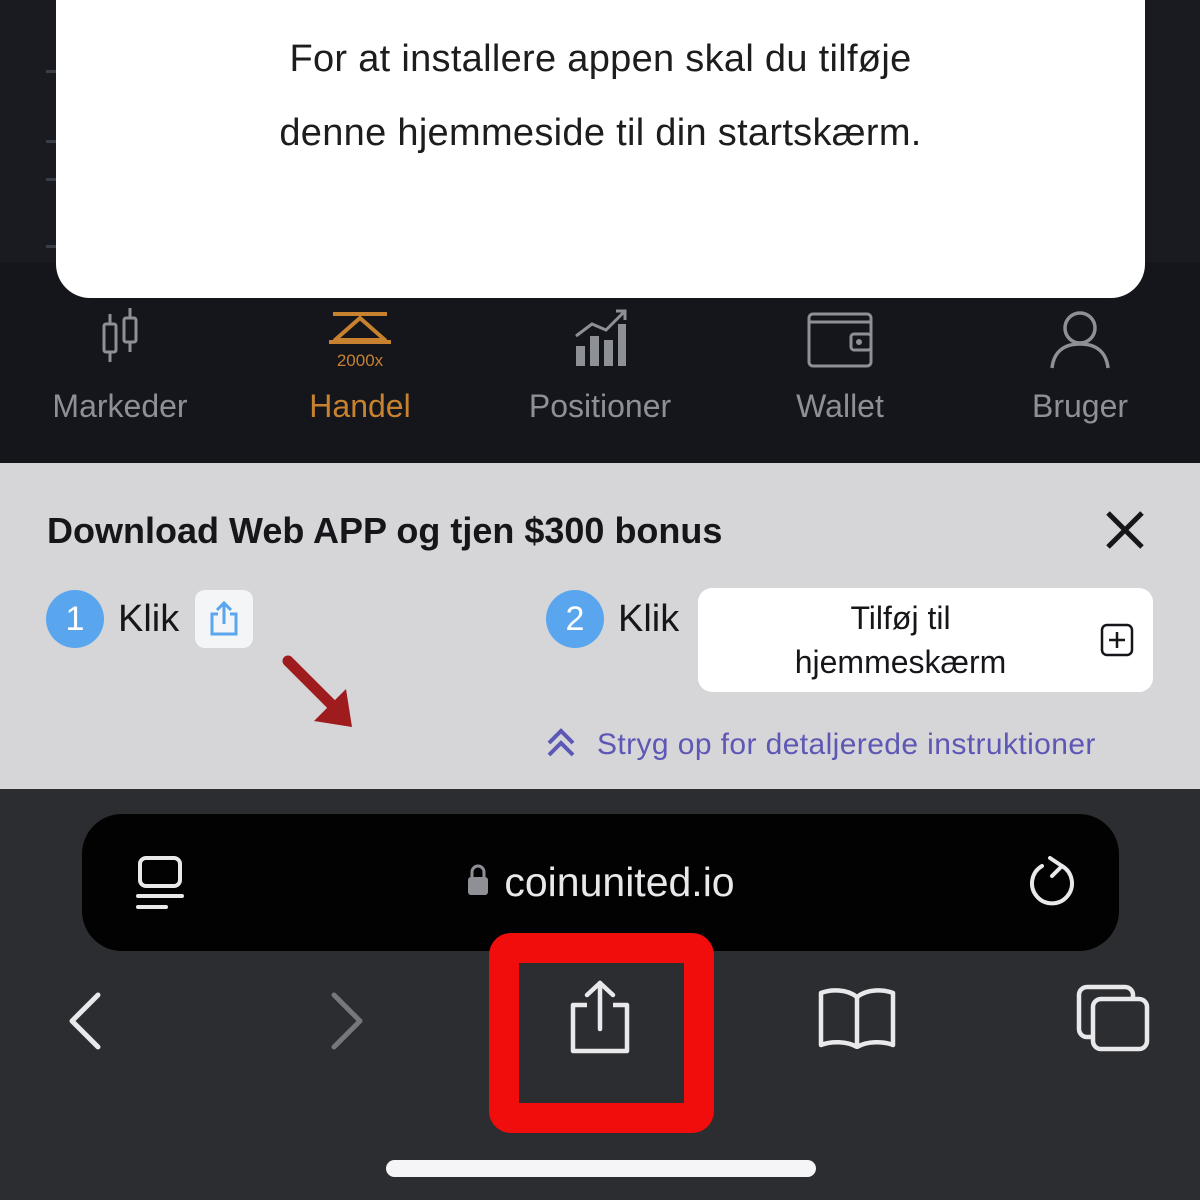 This screenshot has width=1200, height=1200. I want to click on step-number-badge: 2, so click(575, 619).